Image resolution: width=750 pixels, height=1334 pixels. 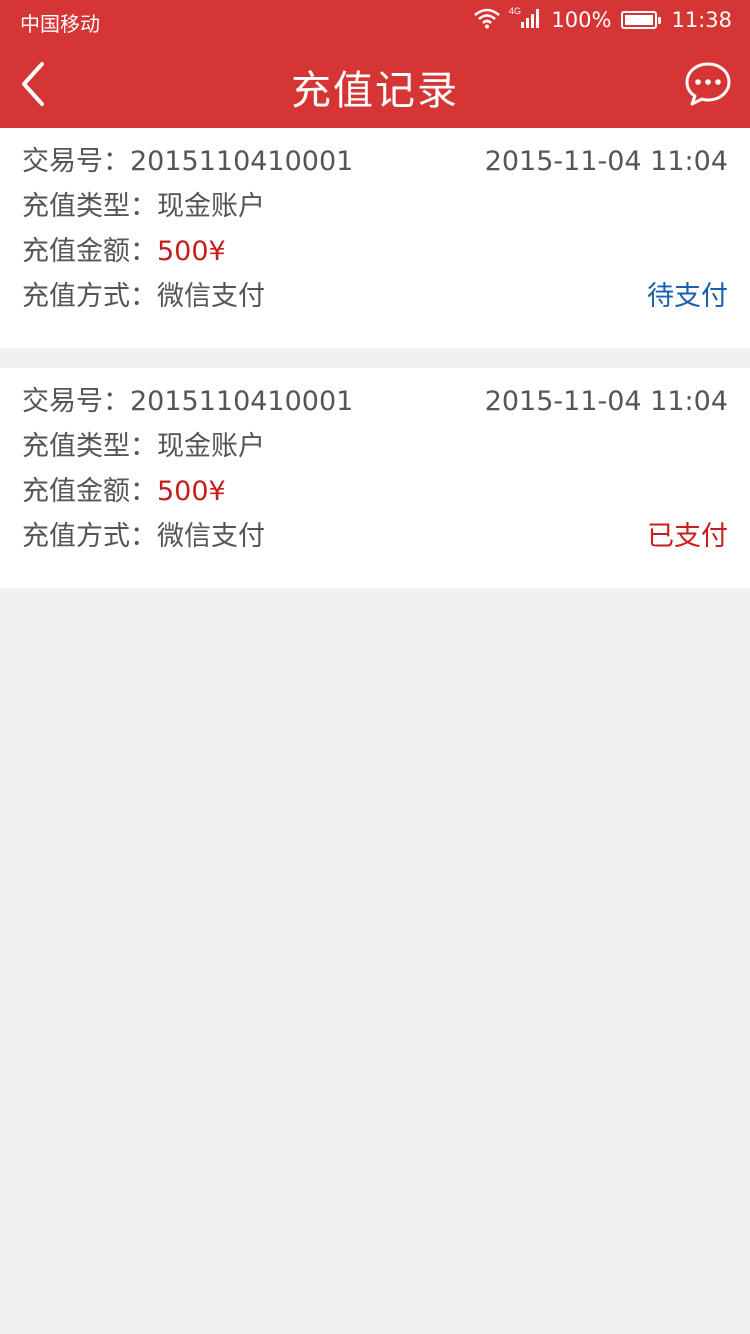 I want to click on carrier-label: 中国移动, so click(x=60, y=24).